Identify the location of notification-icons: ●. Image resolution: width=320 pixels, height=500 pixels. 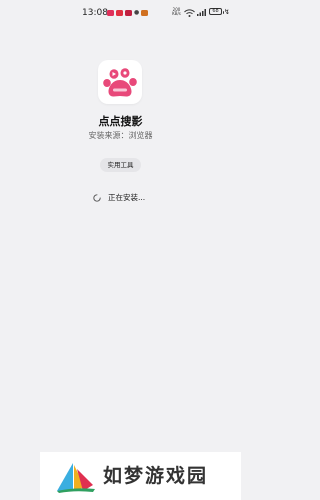
(128, 12).